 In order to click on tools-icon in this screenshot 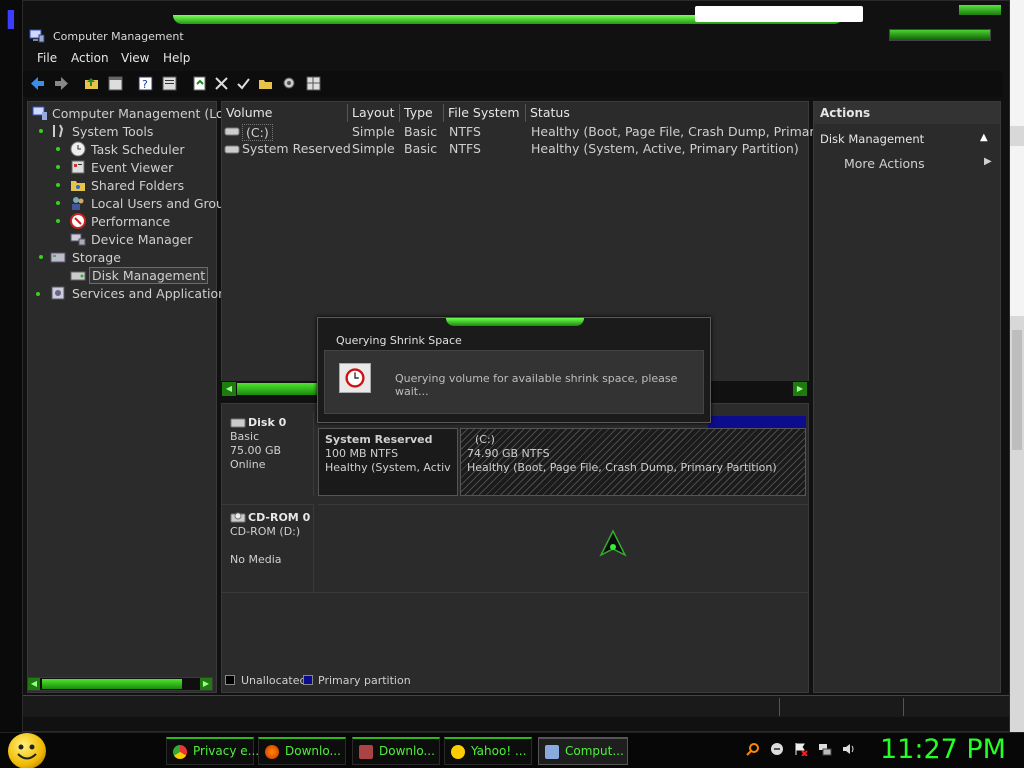, I will do `click(58, 131)`.